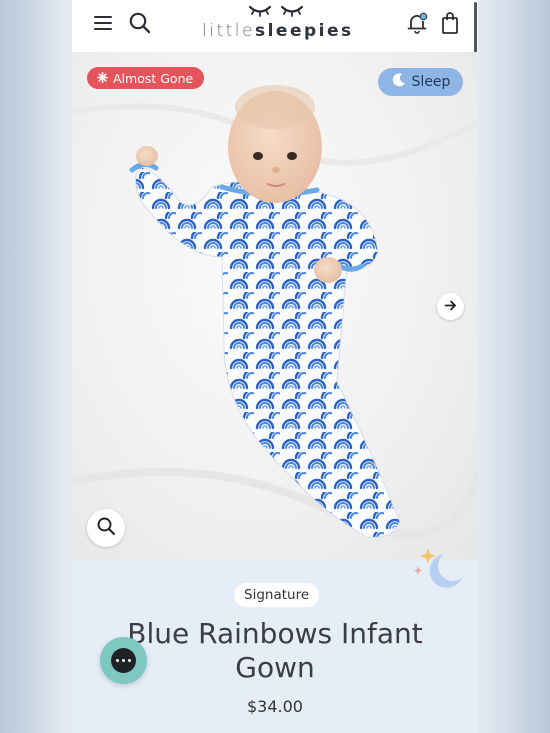 This screenshot has height=733, width=550. I want to click on shopping-bag-icon, so click(450, 25).